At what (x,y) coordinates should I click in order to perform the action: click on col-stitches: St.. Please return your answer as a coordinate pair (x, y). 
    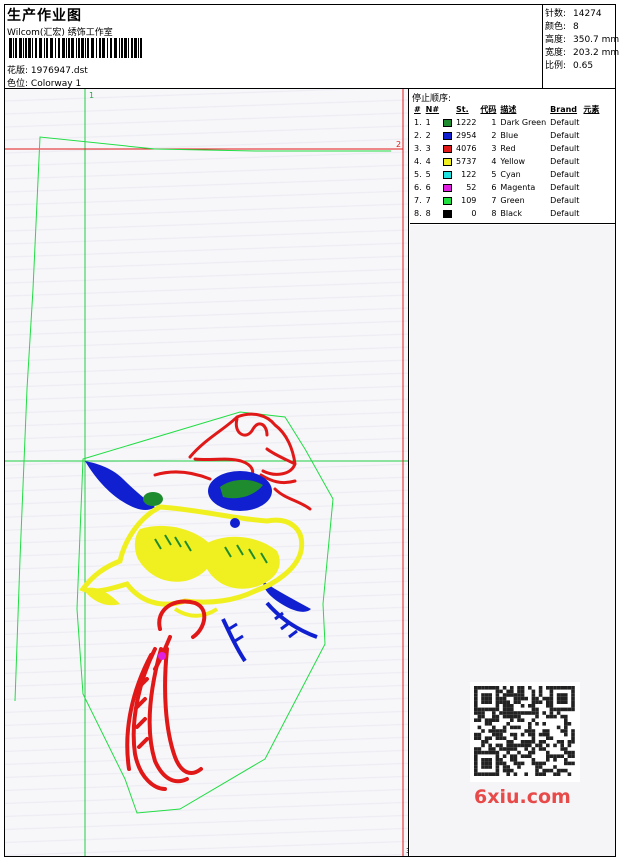
    Looking at the image, I should click on (462, 109).